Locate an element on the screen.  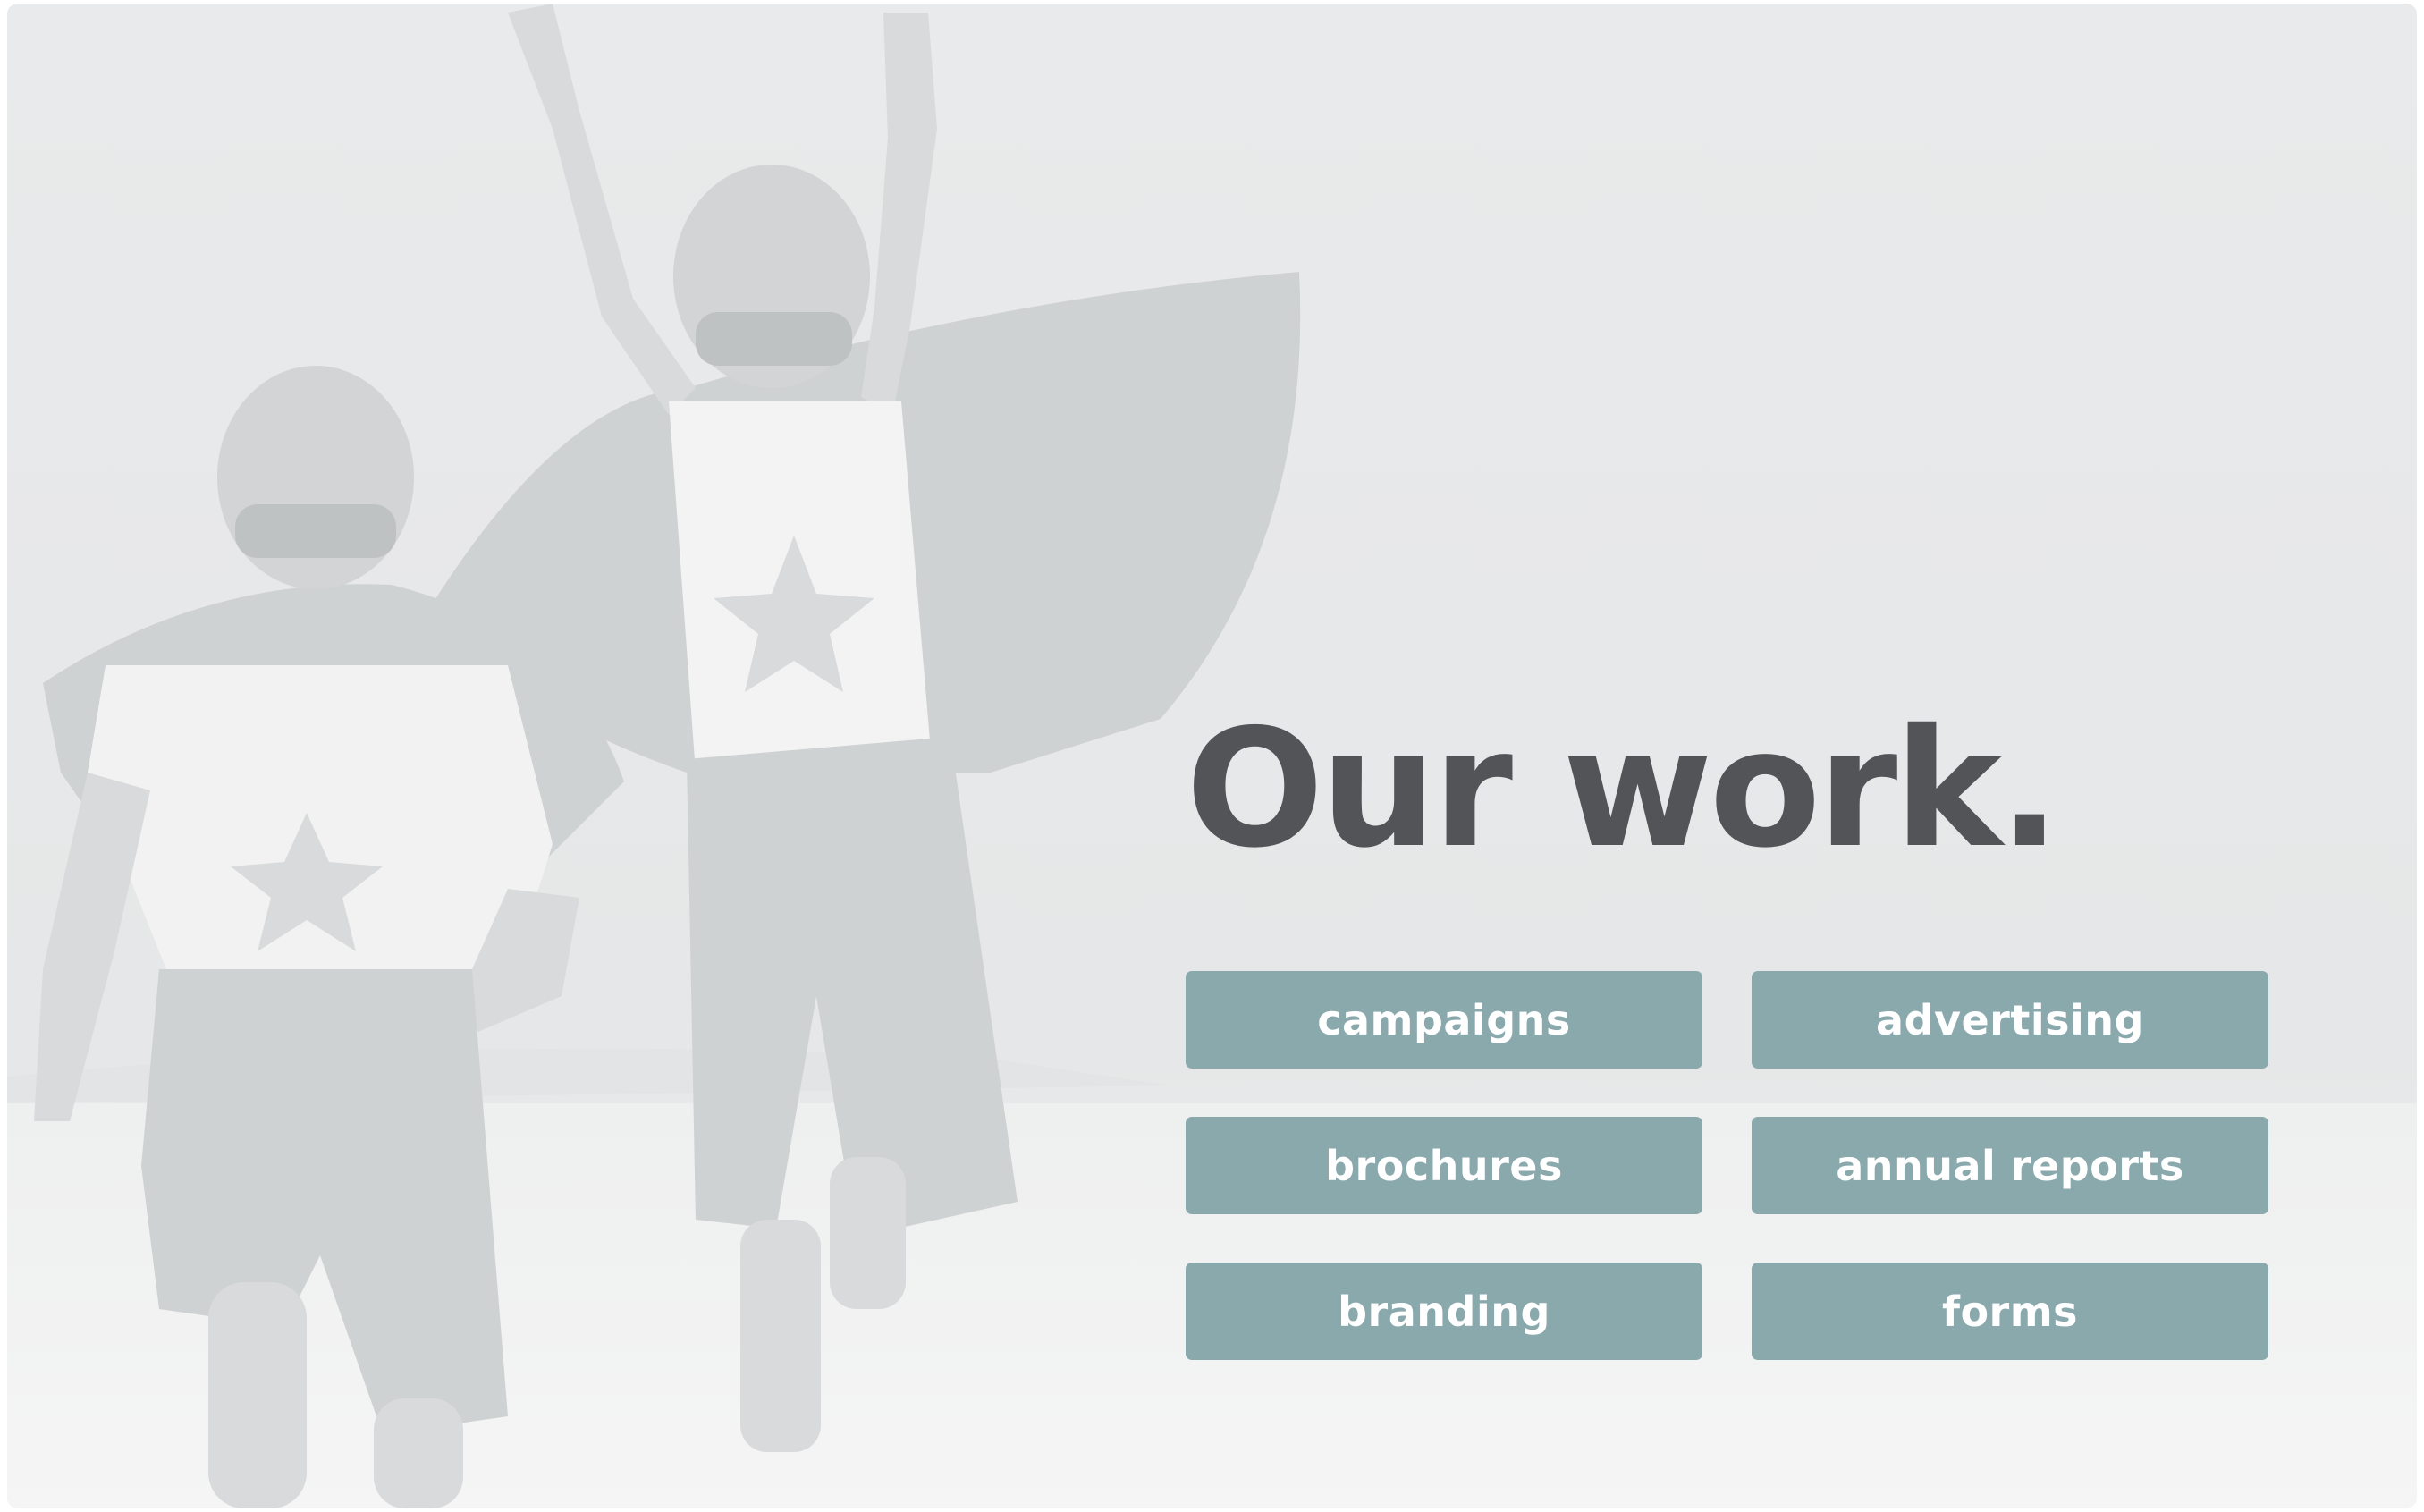
page-title: Our work. is located at coordinates (1623, 789).